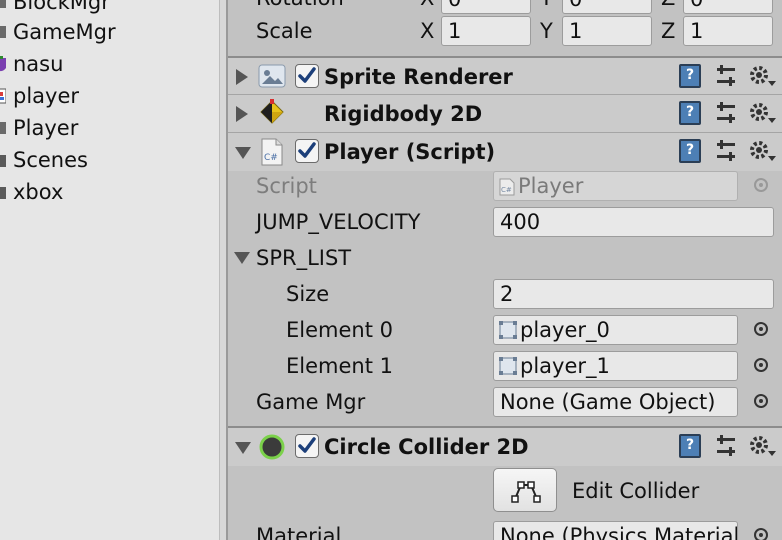  What do you see at coordinates (633, 222) in the screenshot?
I see `jump-velocity-field: 400` at bounding box center [633, 222].